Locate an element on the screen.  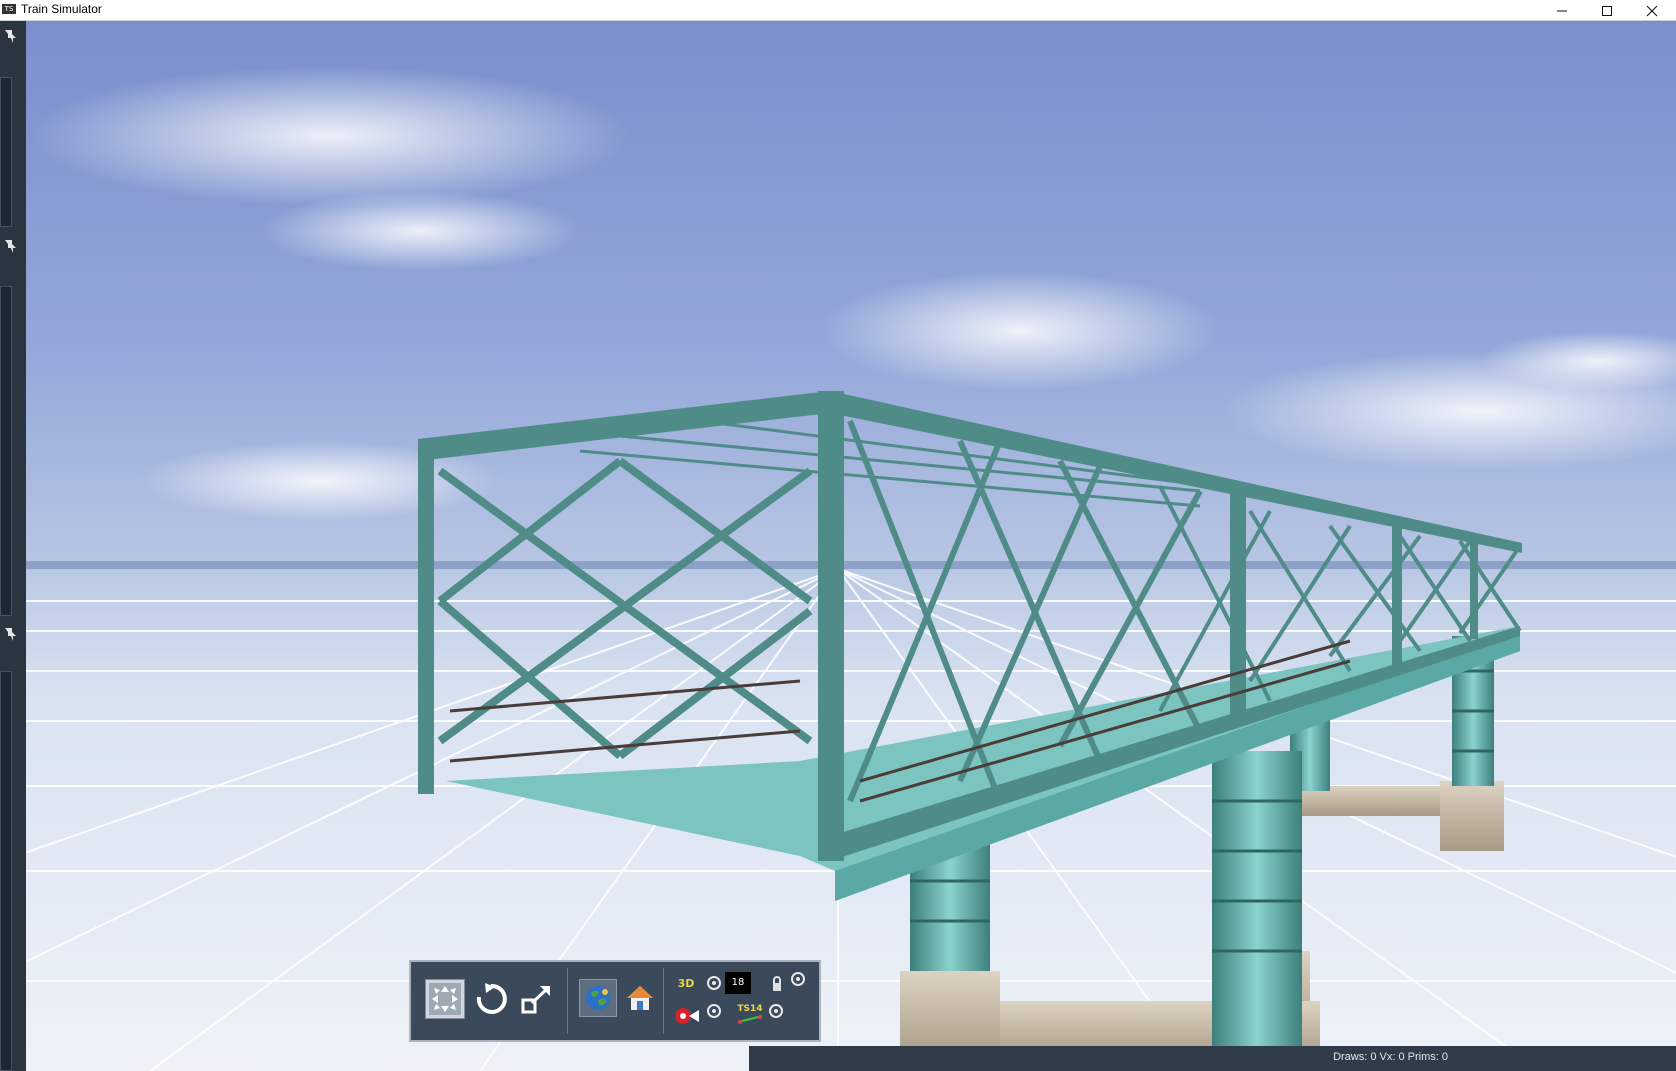
maximize-icon is located at coordinates (1607, 10).